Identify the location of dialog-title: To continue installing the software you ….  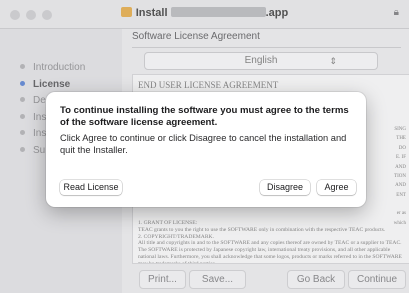
(204, 116).